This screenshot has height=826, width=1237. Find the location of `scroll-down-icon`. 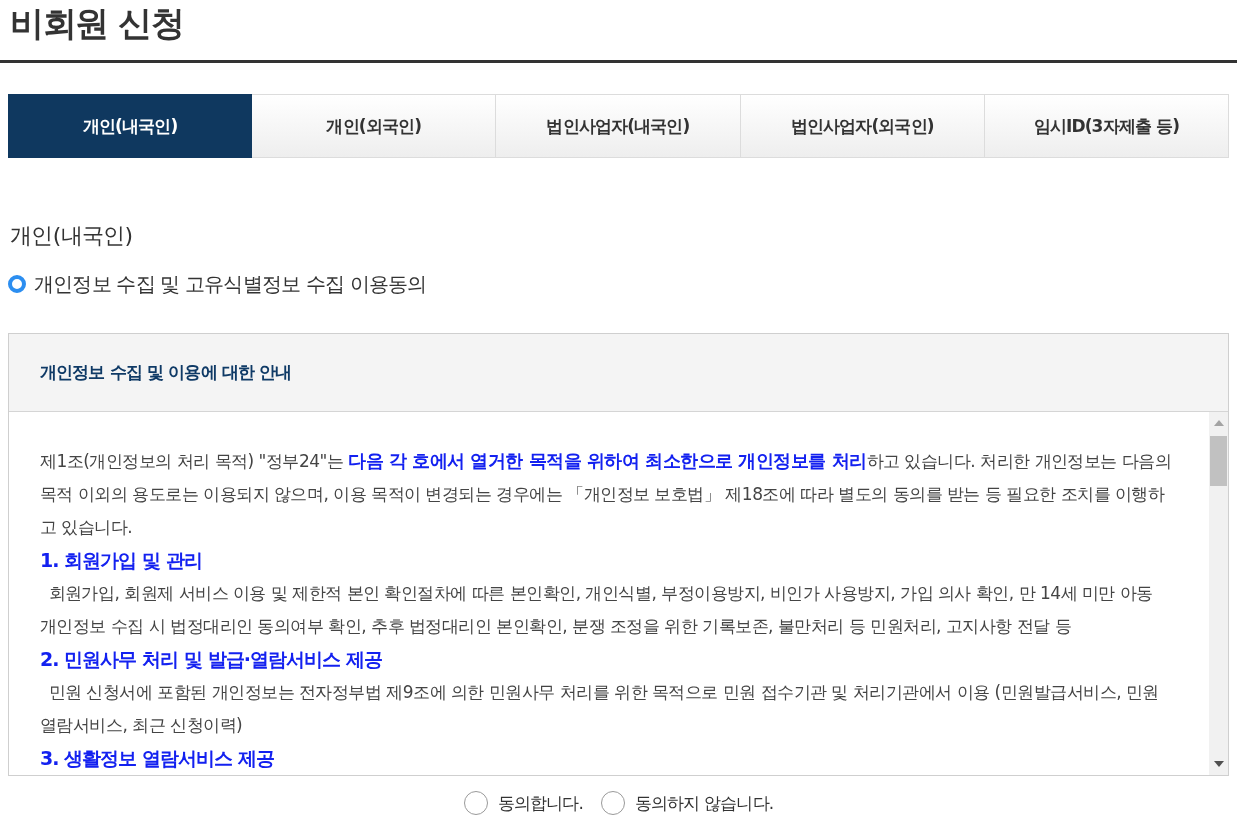

scroll-down-icon is located at coordinates (1218, 764).